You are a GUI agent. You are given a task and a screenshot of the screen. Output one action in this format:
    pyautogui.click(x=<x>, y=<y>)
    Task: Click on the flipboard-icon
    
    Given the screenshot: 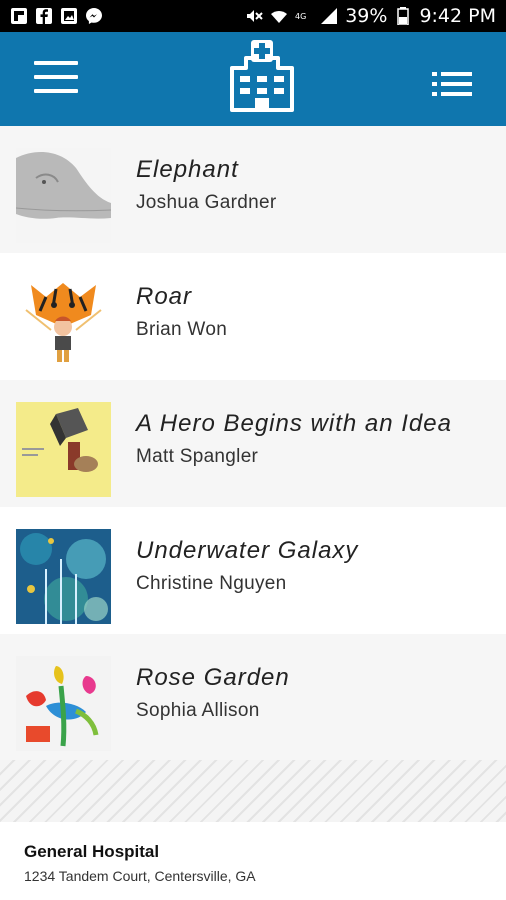 What is the action you would take?
    pyautogui.click(x=19, y=16)
    